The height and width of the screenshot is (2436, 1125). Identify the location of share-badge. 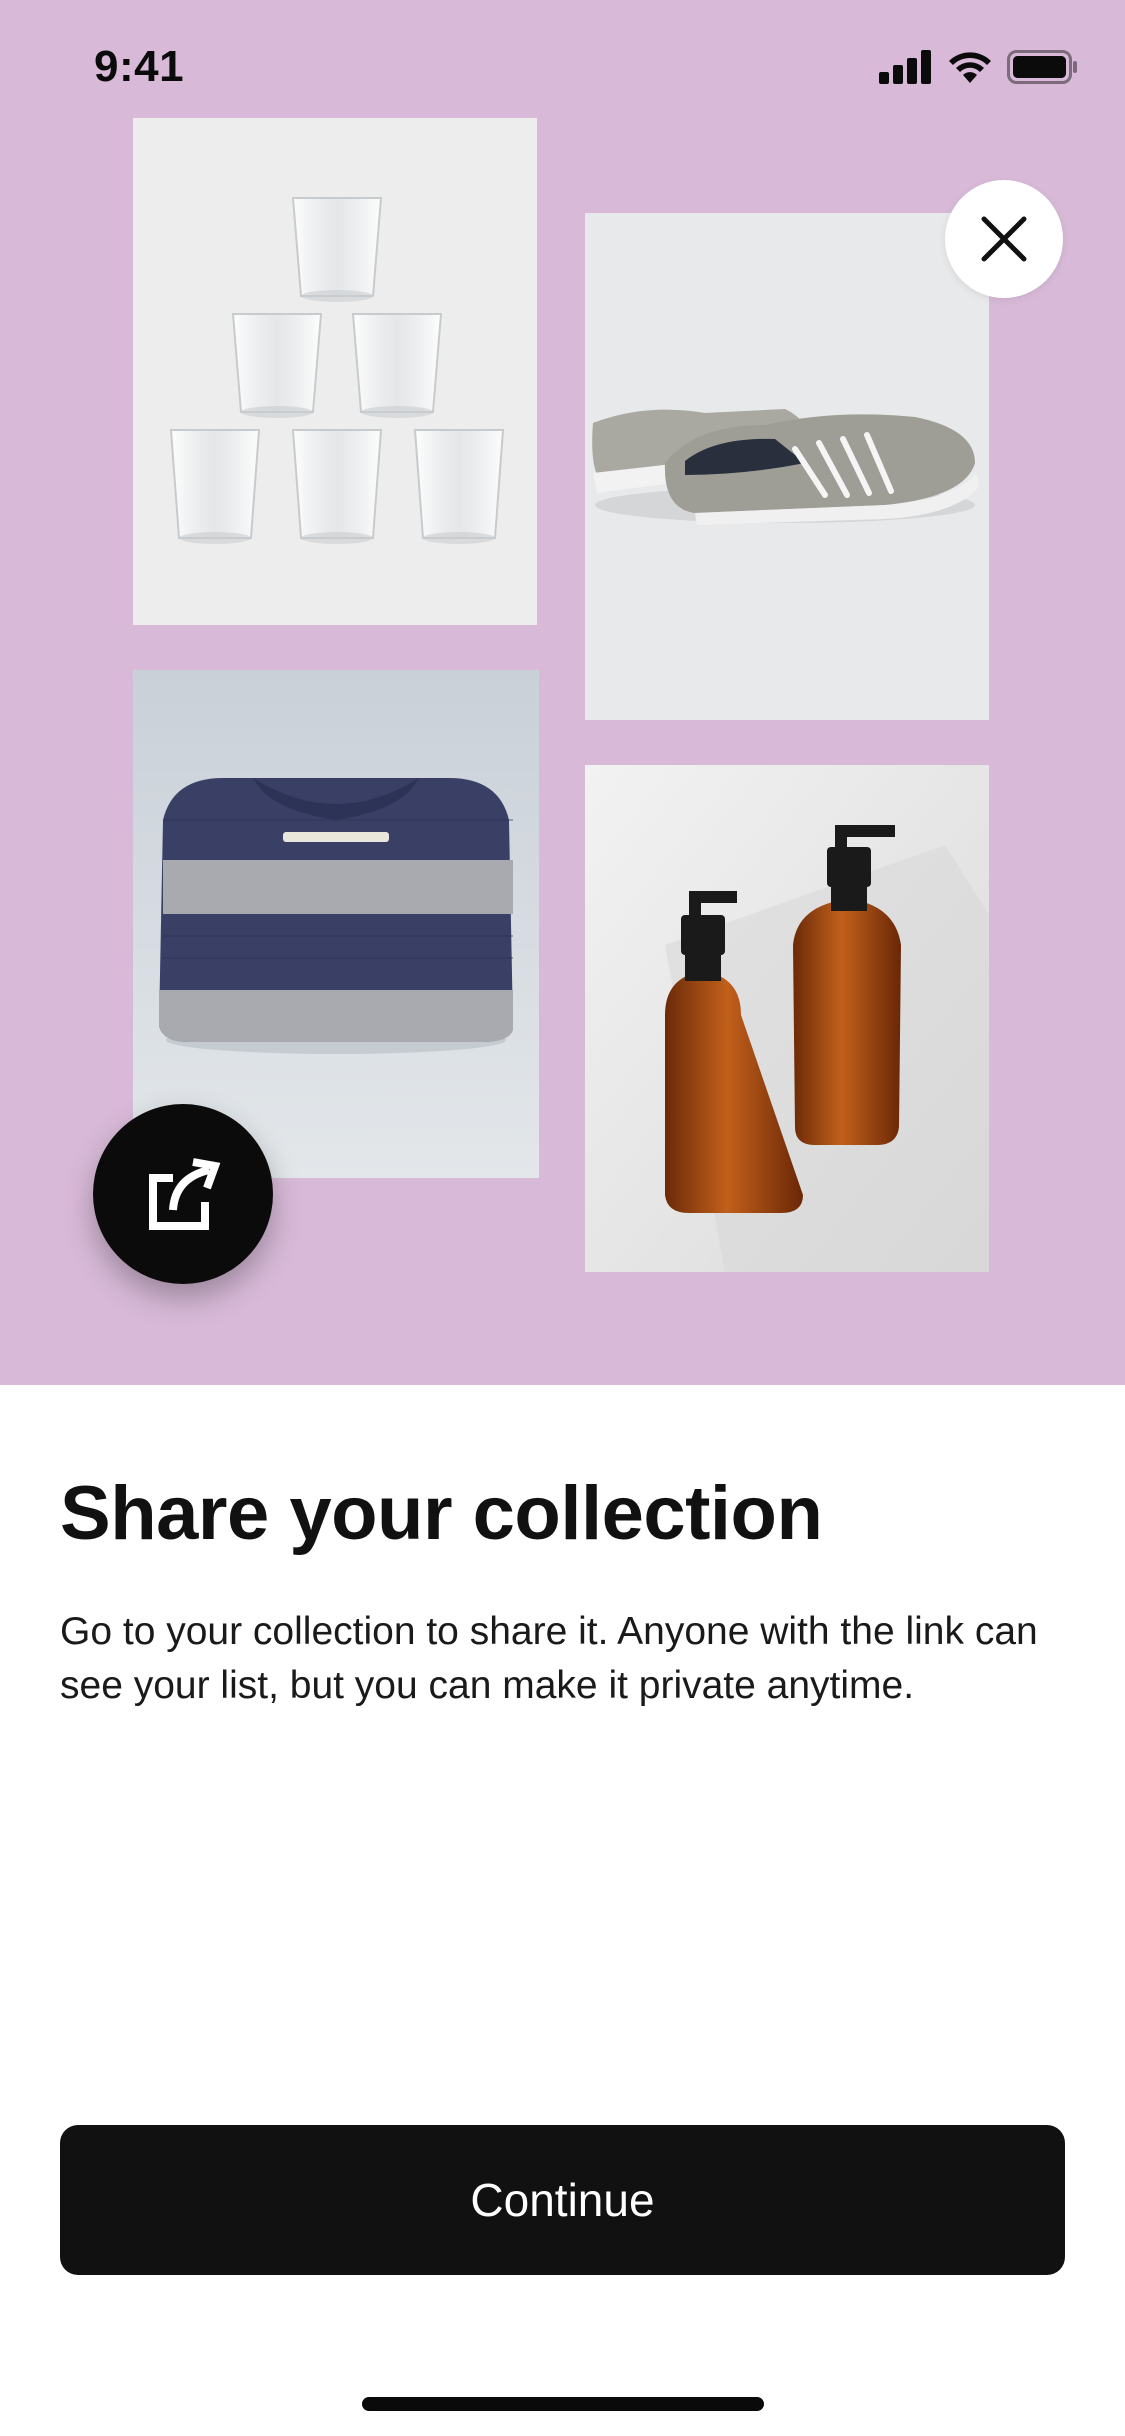
(183, 1194).